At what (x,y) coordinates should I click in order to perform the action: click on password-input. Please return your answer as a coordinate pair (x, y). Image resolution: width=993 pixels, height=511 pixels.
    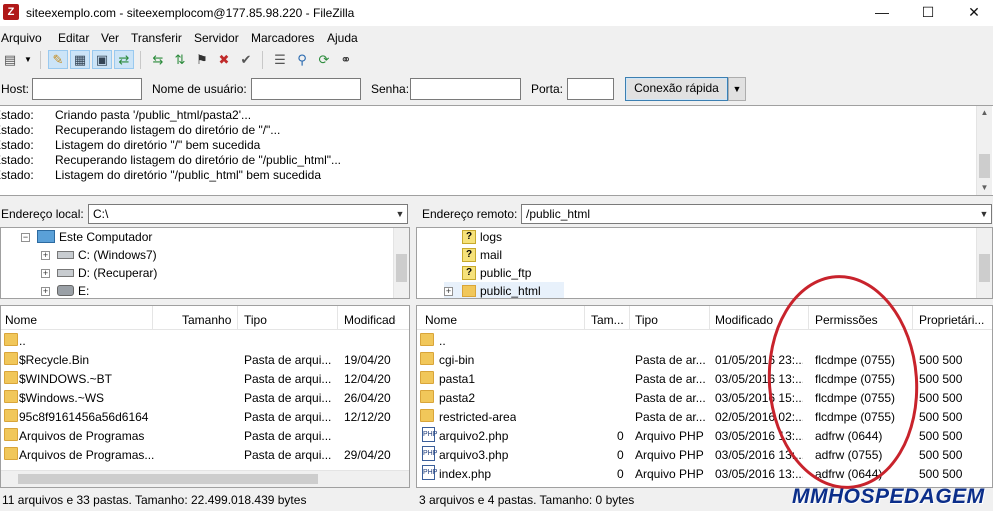
    Looking at the image, I should click on (465, 89).